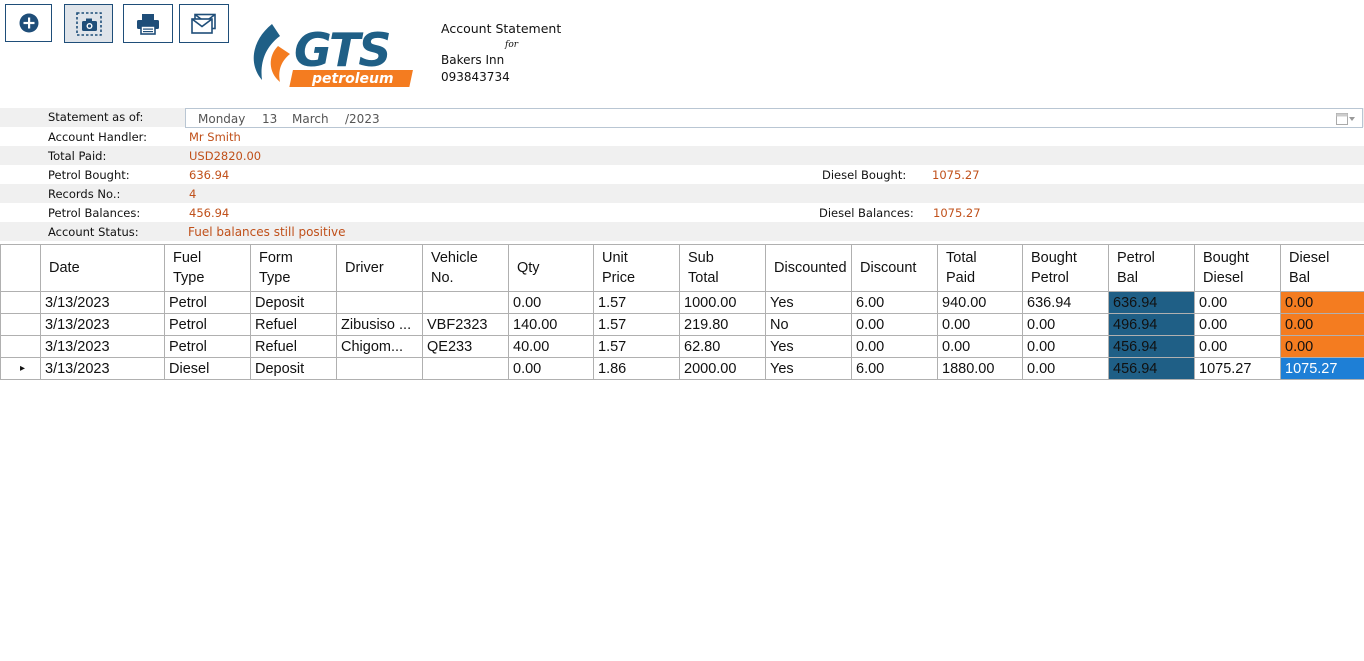  I want to click on column-header: Date, so click(102, 268).